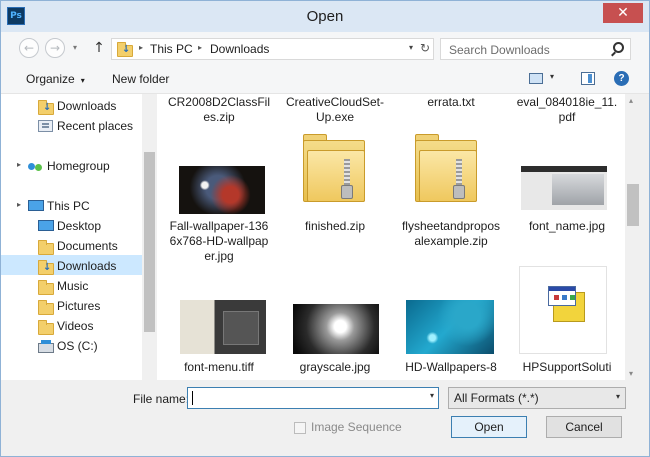 The image size is (650, 457). What do you see at coordinates (55, 48) in the screenshot?
I see `forward-button: →` at bounding box center [55, 48].